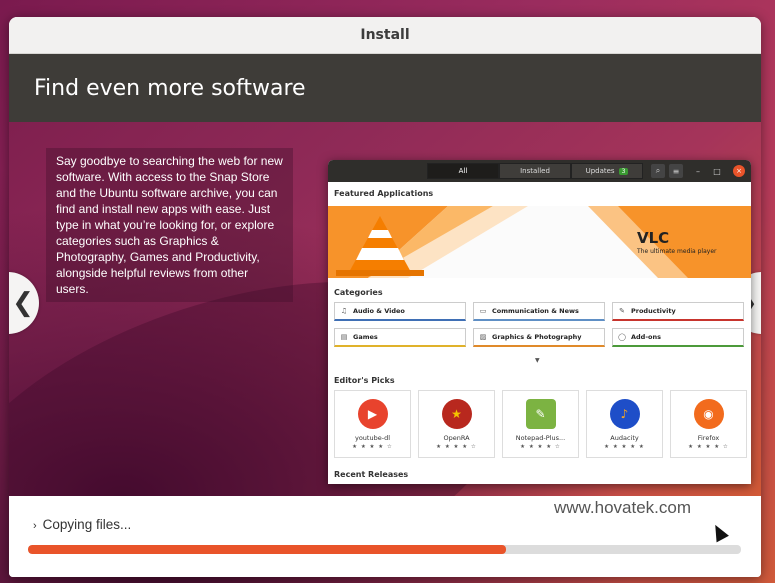  What do you see at coordinates (539, 337) in the screenshot?
I see `category-graphics-photography: ▨ Graphics & Photography` at bounding box center [539, 337].